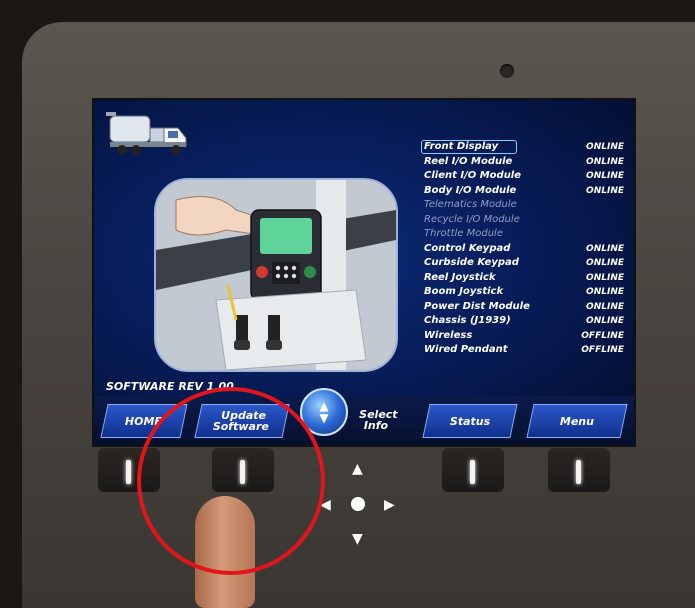 The image size is (695, 608). I want to click on menu-button: Menu, so click(577, 421).